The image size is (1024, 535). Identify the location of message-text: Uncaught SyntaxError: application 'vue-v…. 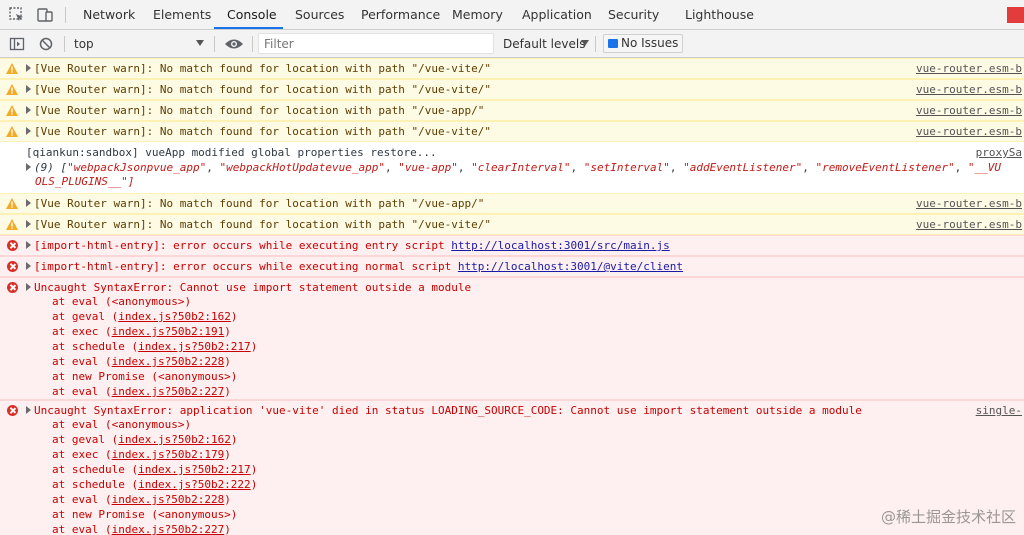
(444, 411).